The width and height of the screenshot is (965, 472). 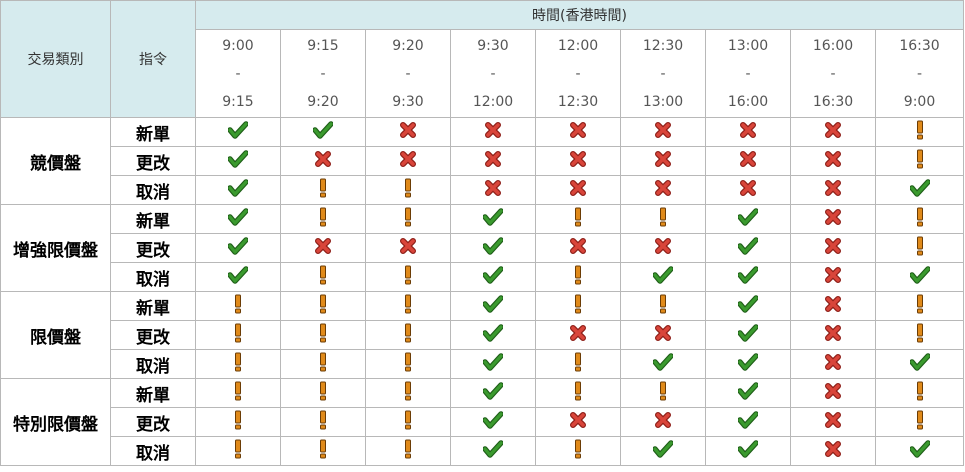 I want to click on time-slot-header: 12:00 - 12:30, so click(x=578, y=73).